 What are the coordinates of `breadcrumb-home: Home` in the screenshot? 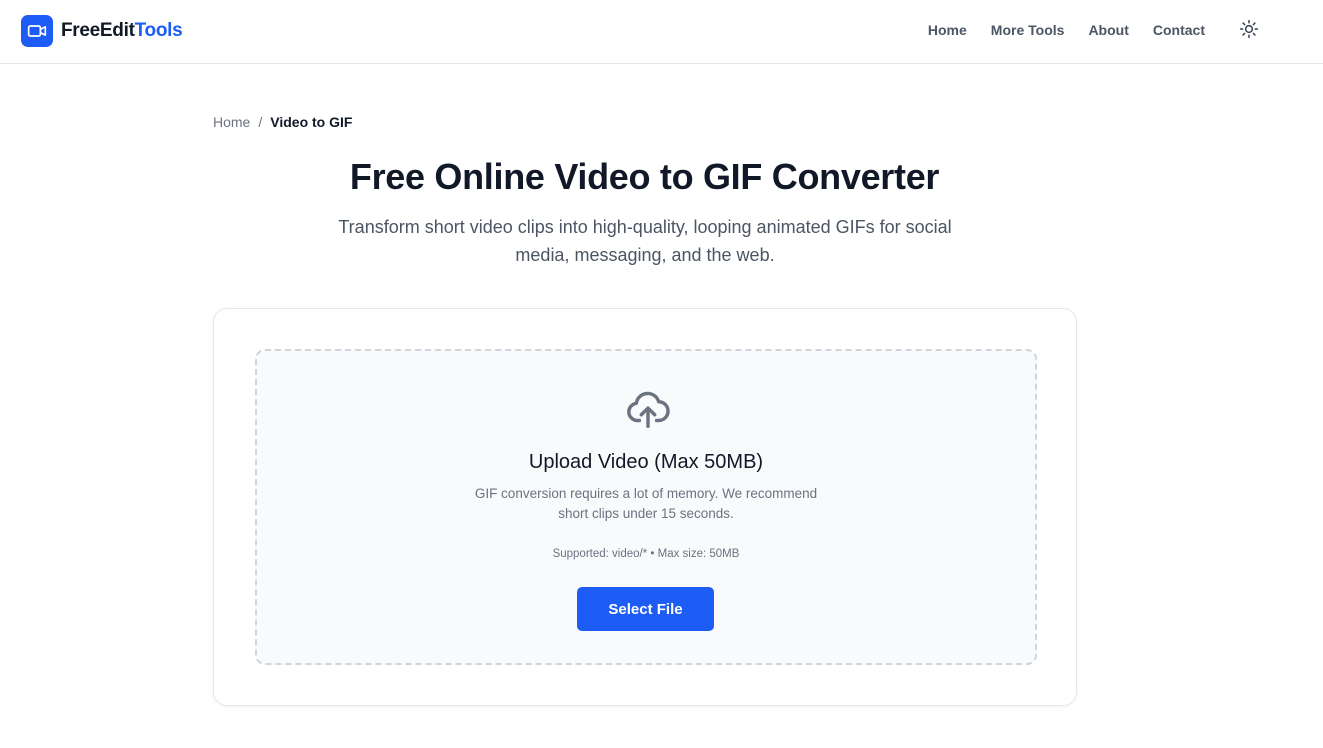 It's located at (231, 122).